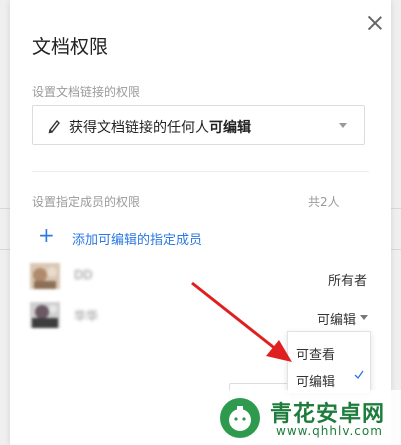 The width and height of the screenshot is (401, 445). What do you see at coordinates (83, 275) in the screenshot?
I see `member-name: DD` at bounding box center [83, 275].